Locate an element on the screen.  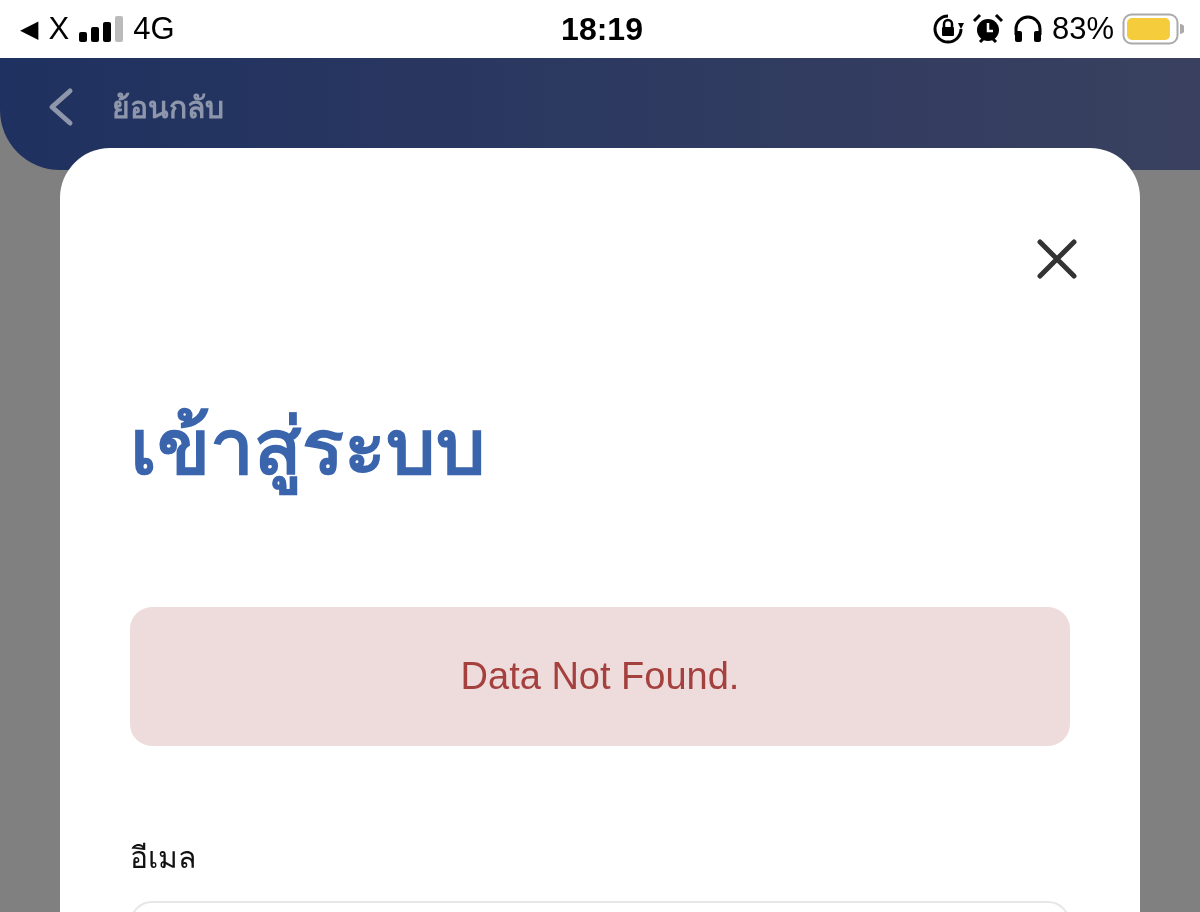
error-message: Data Not Found. is located at coordinates (600, 676).